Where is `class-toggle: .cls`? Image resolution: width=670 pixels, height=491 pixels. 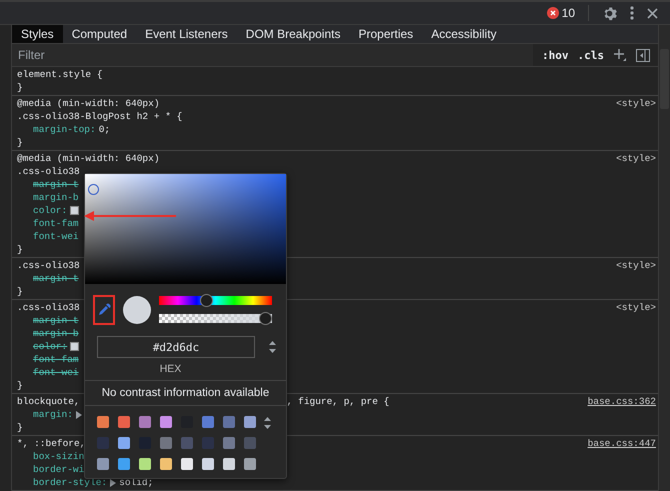 class-toggle: .cls is located at coordinates (591, 55).